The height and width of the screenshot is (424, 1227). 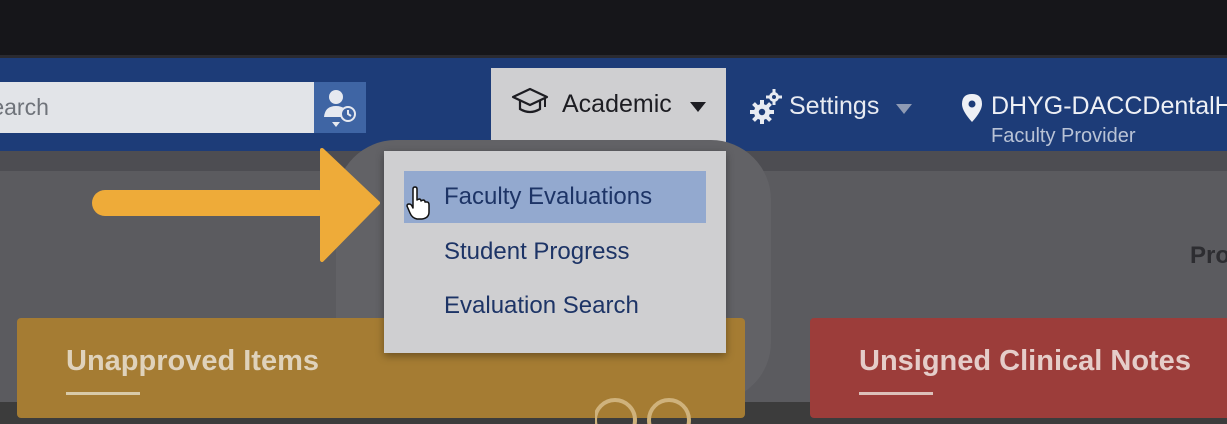 What do you see at coordinates (766, 106) in the screenshot?
I see `gears-icon` at bounding box center [766, 106].